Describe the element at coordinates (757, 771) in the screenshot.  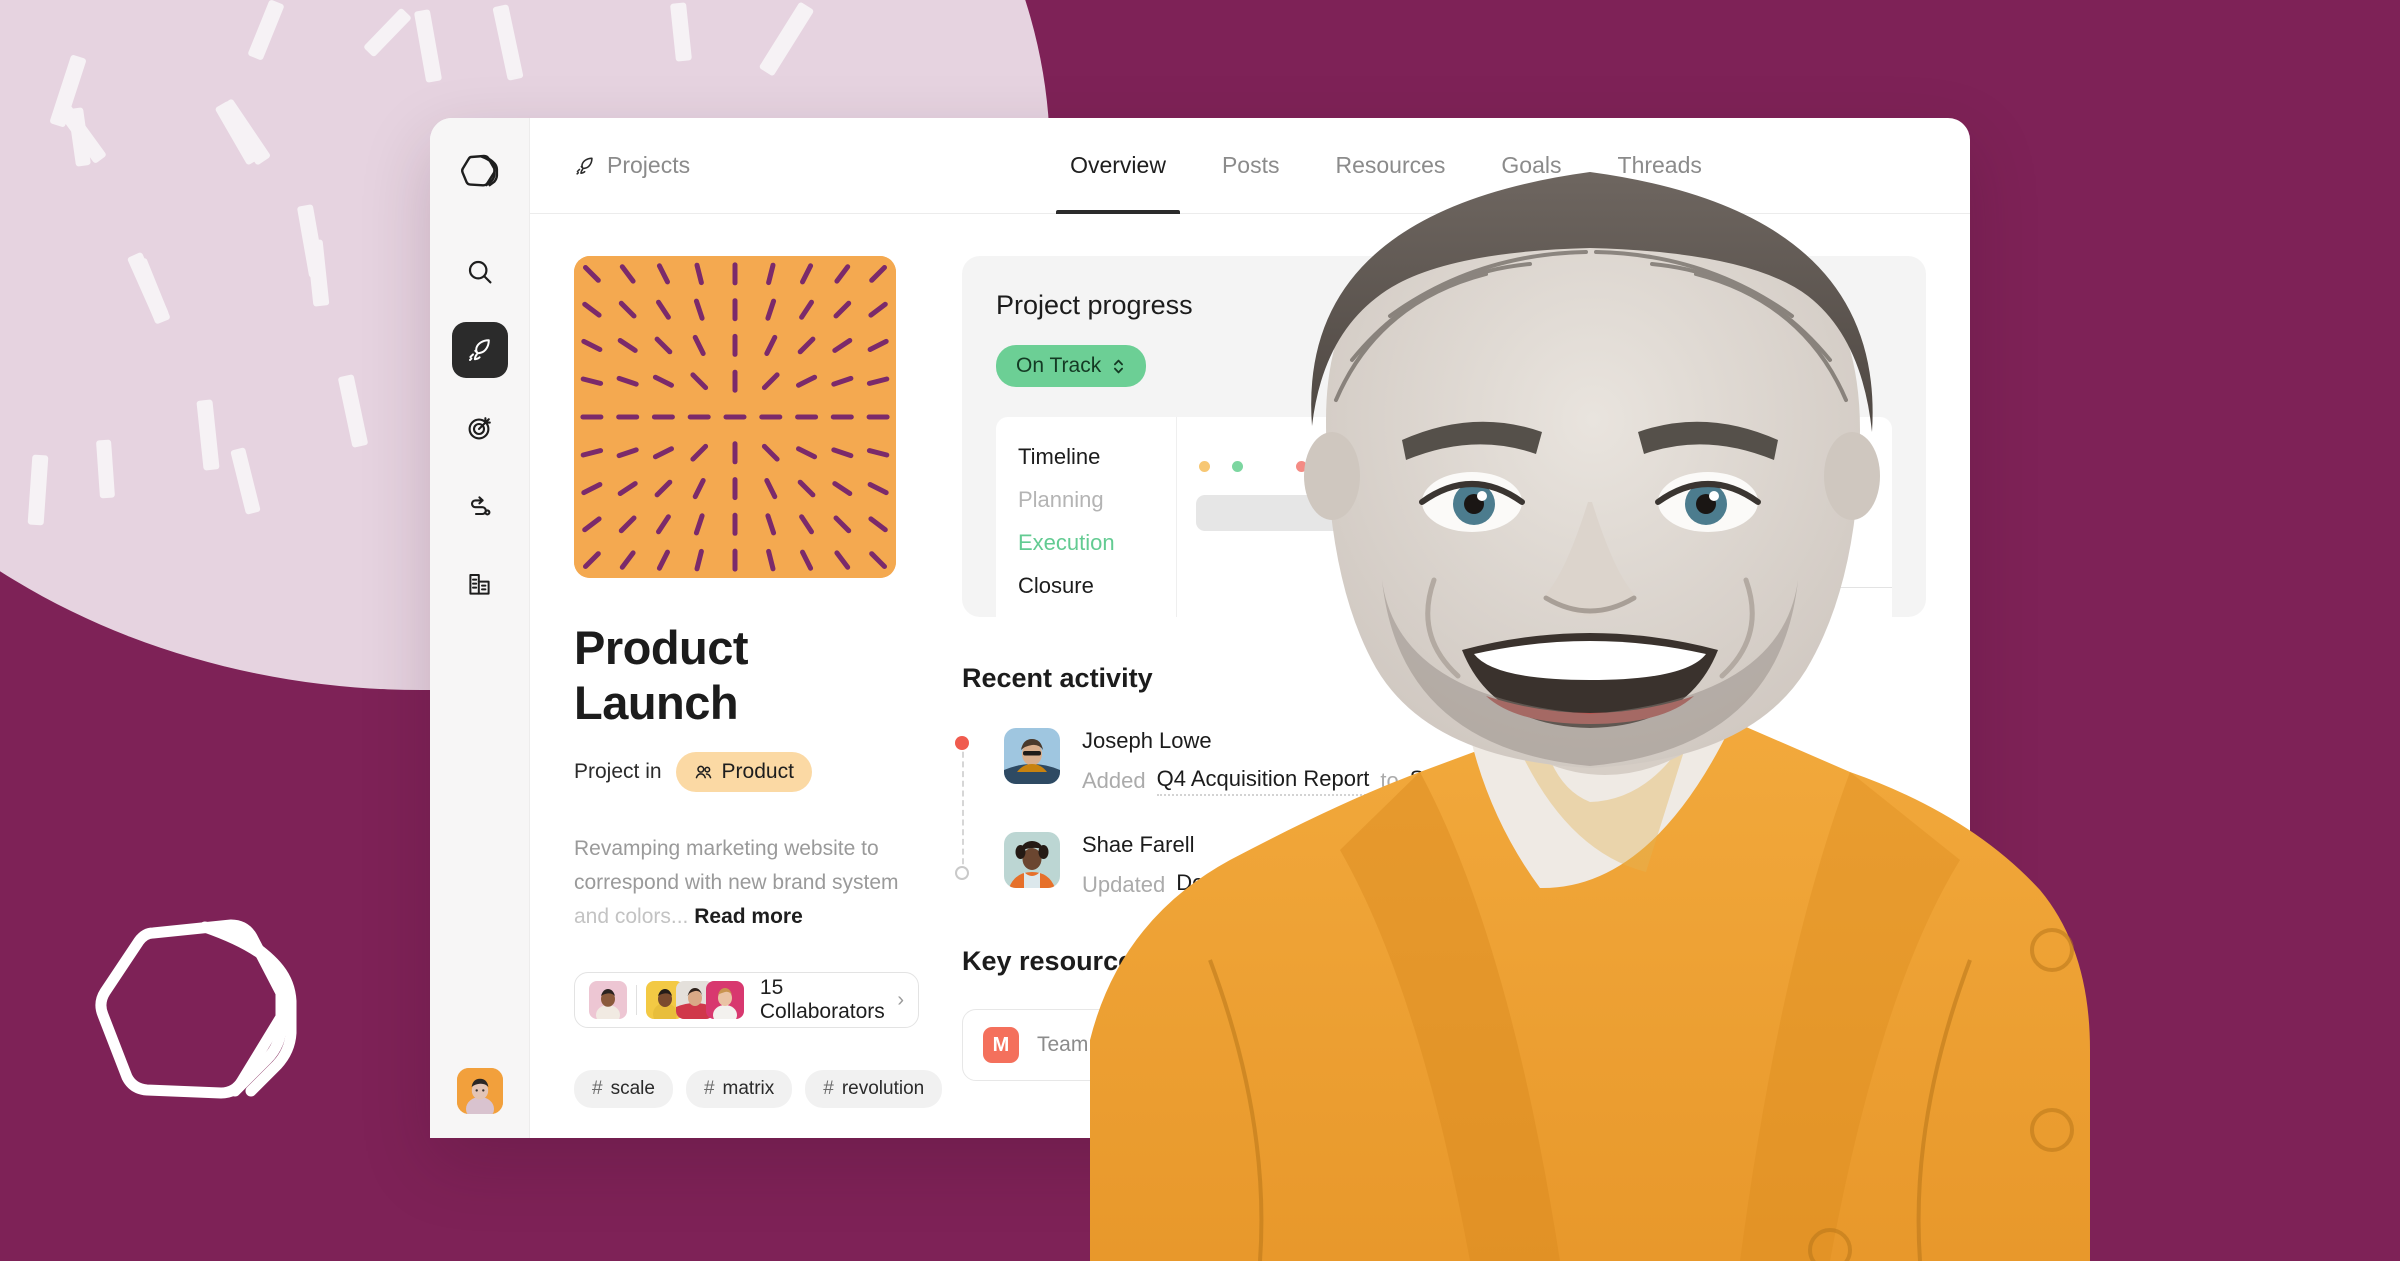
I see `team-chip-label: Product` at that location.